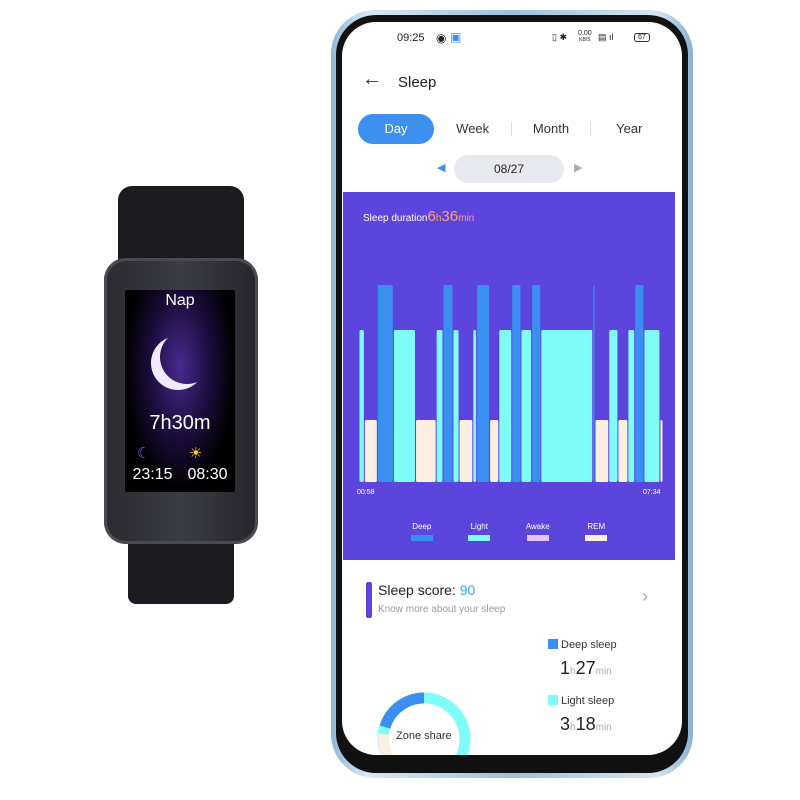 The width and height of the screenshot is (800, 800). Describe the element at coordinates (441, 38) in the screenshot. I see `record-icon: ◉` at that location.